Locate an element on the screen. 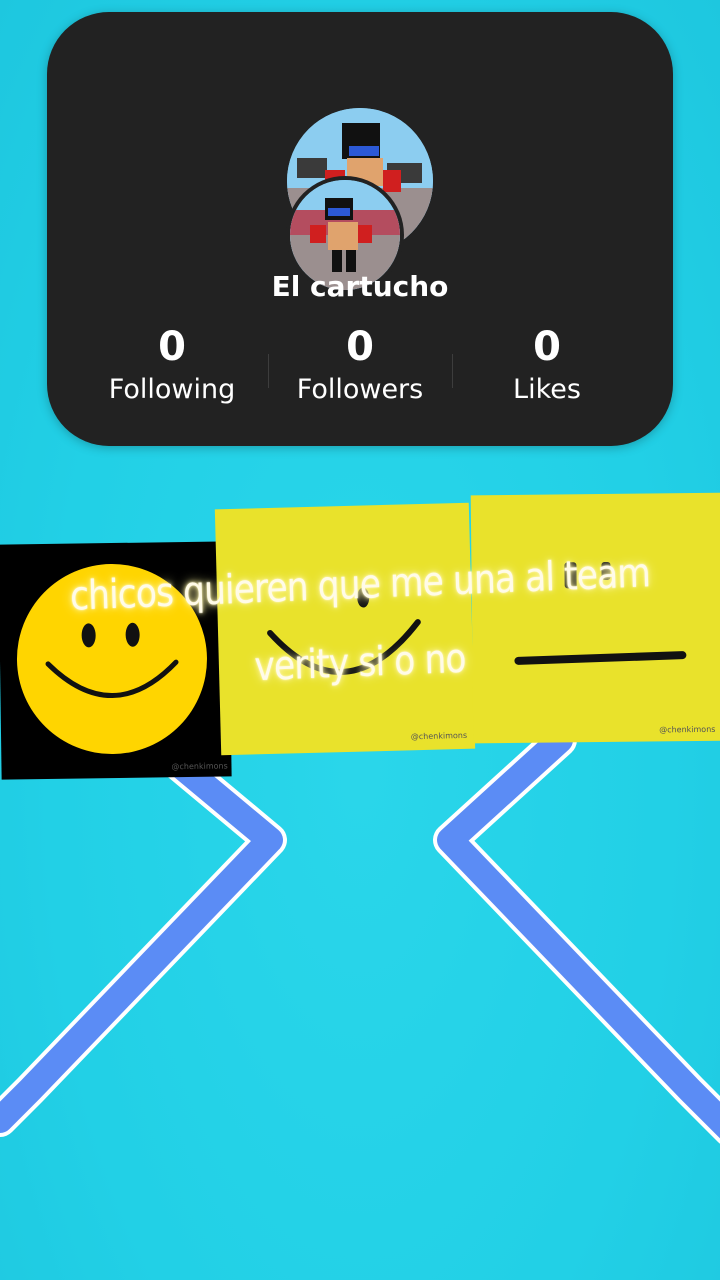  neutral-image-panel: @chenkimons is located at coordinates (595, 618).